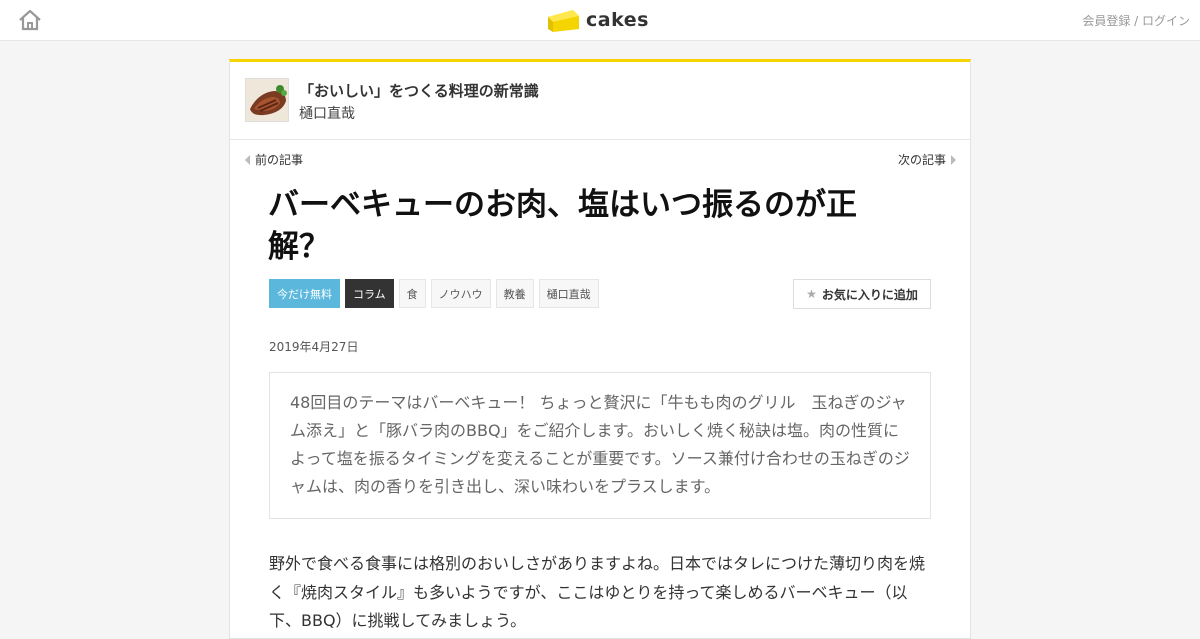 The height and width of the screenshot is (639, 1200). What do you see at coordinates (327, 113) in the screenshot?
I see `series-author: 樋口直哉` at bounding box center [327, 113].